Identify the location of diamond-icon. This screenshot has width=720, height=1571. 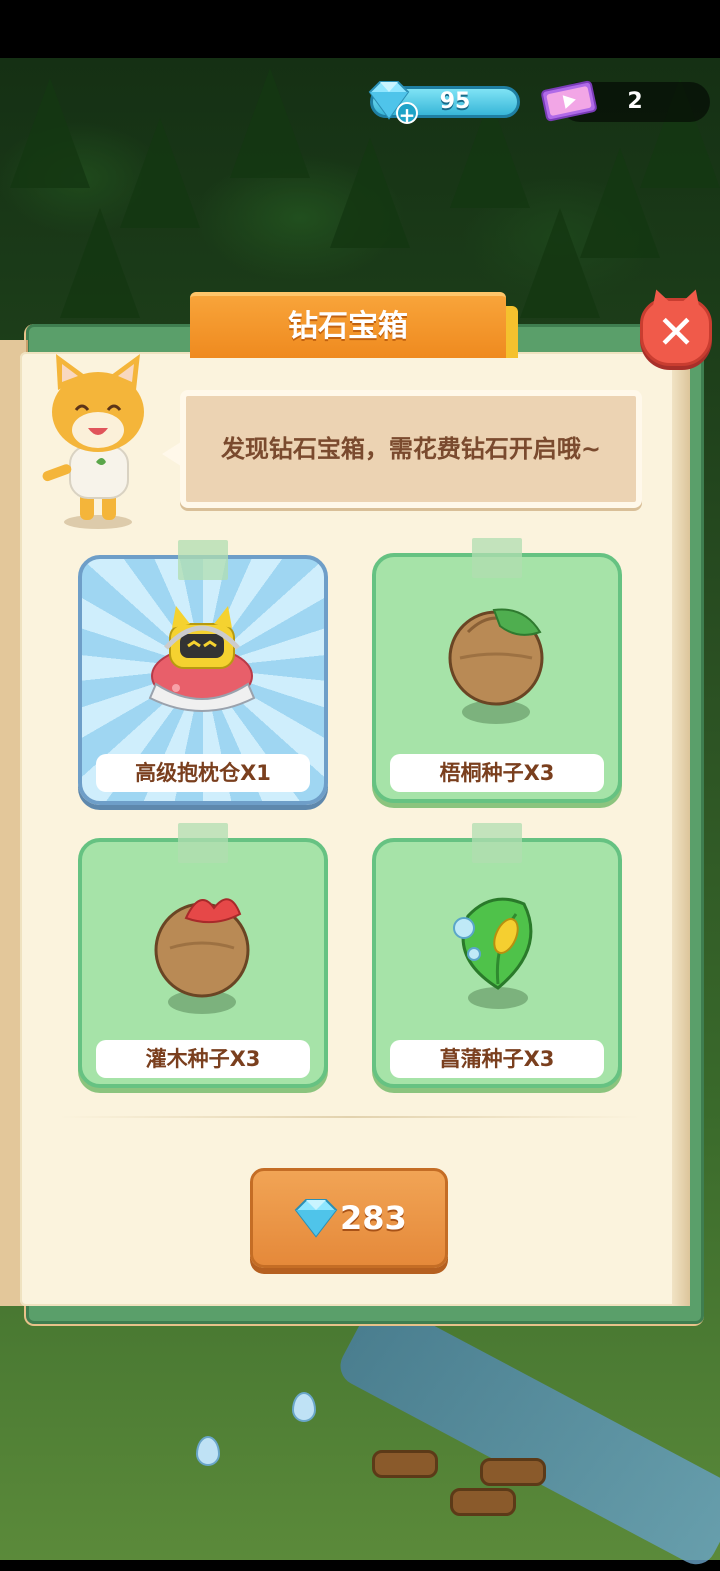
(316, 1218).